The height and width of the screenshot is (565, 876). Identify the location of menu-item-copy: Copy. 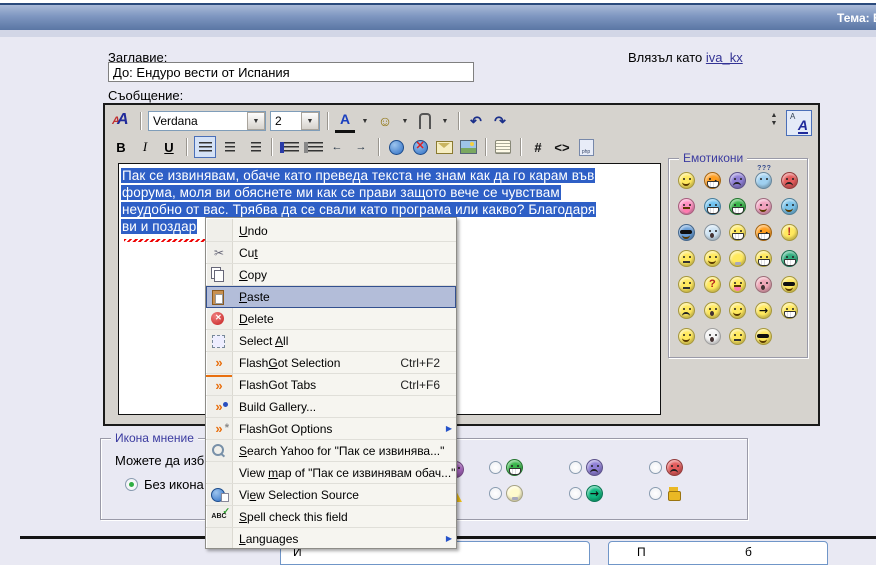
(331, 275).